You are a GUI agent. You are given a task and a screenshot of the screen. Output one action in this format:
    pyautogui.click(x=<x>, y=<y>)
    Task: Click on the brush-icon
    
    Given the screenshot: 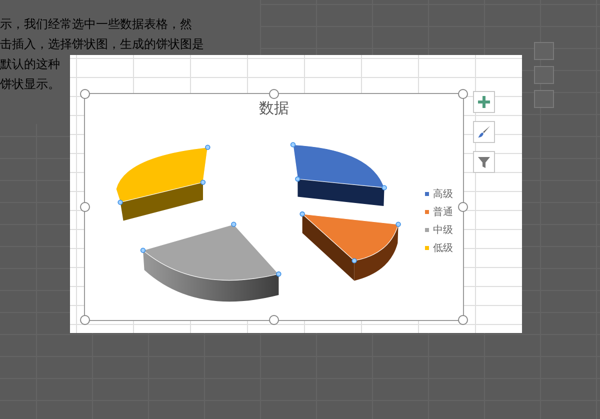 What is the action you would take?
    pyautogui.click(x=484, y=132)
    